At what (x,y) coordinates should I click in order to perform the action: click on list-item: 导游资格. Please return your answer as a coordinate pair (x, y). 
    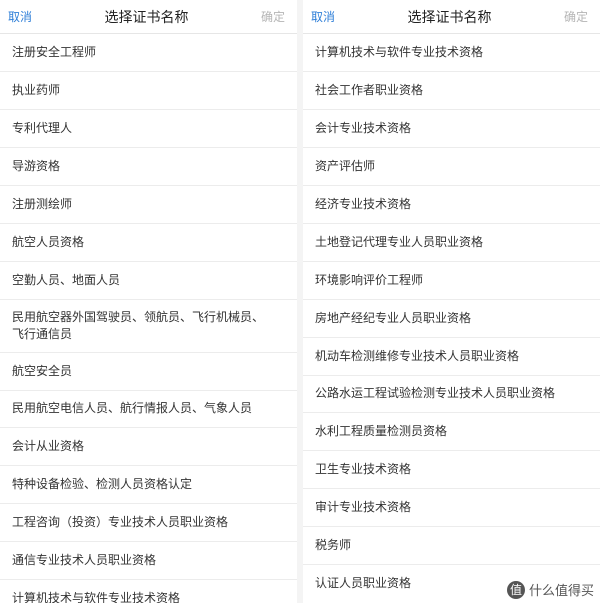
    Looking at the image, I should click on (148, 167).